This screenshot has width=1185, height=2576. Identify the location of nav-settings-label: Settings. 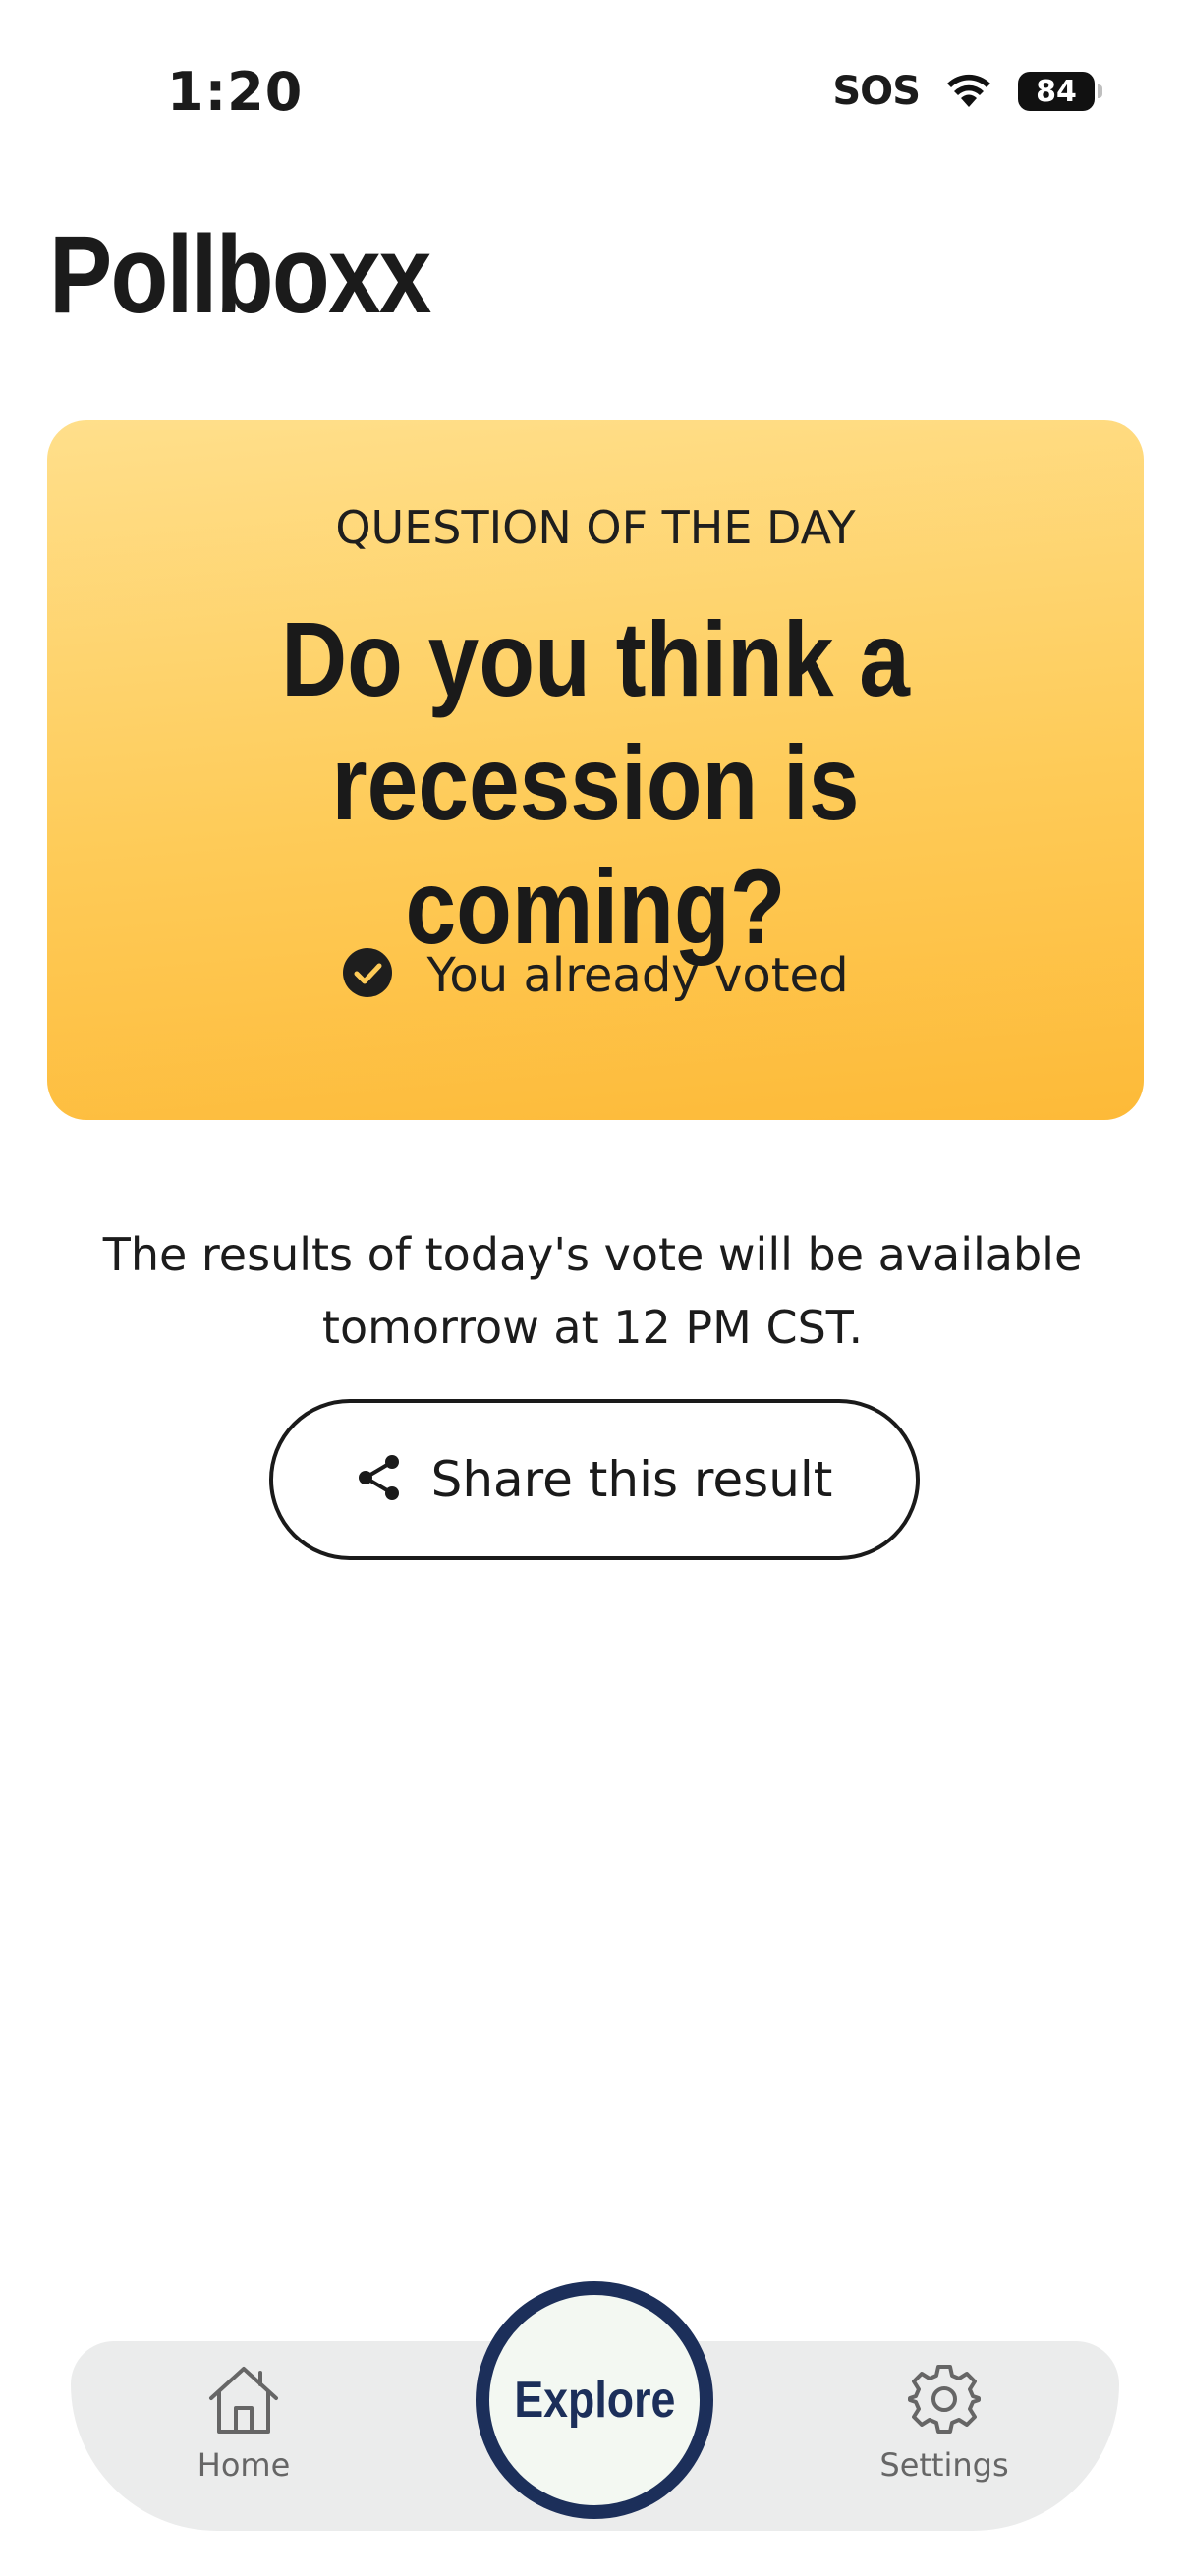
(944, 2465).